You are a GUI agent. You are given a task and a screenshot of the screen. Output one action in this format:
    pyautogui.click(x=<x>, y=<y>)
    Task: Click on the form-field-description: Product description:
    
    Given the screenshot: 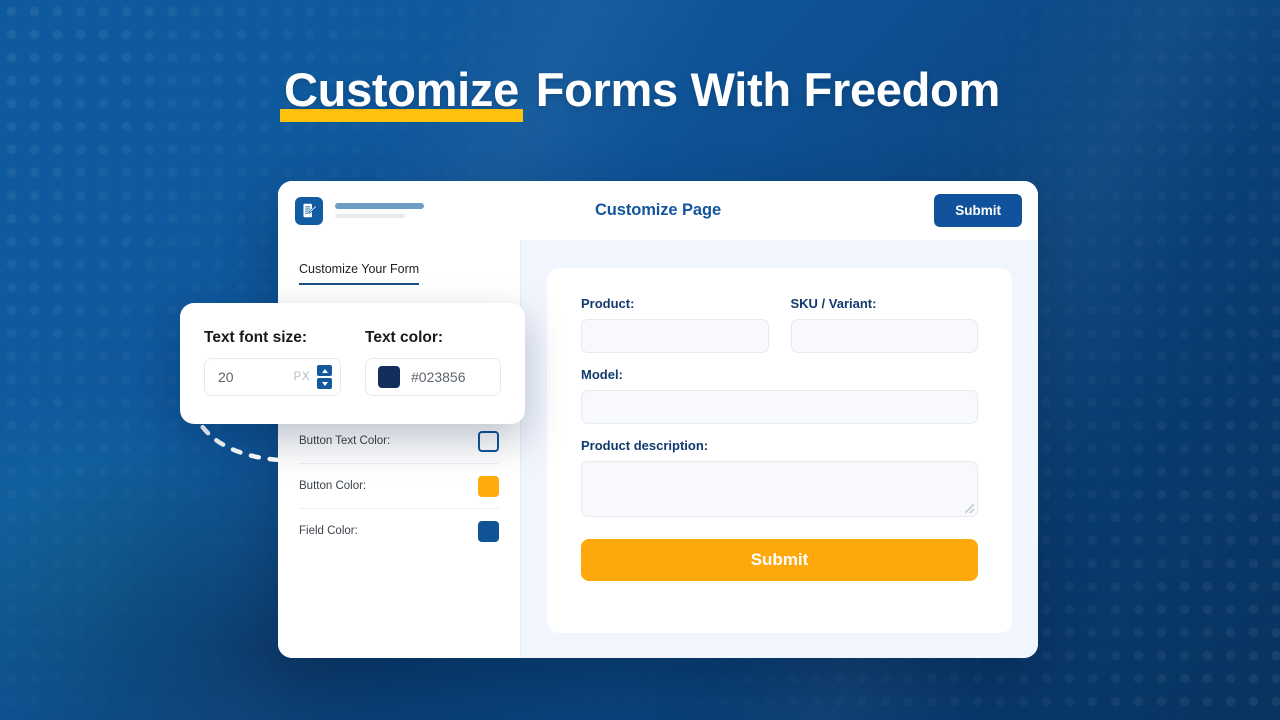 What is the action you would take?
    pyautogui.click(x=779, y=477)
    